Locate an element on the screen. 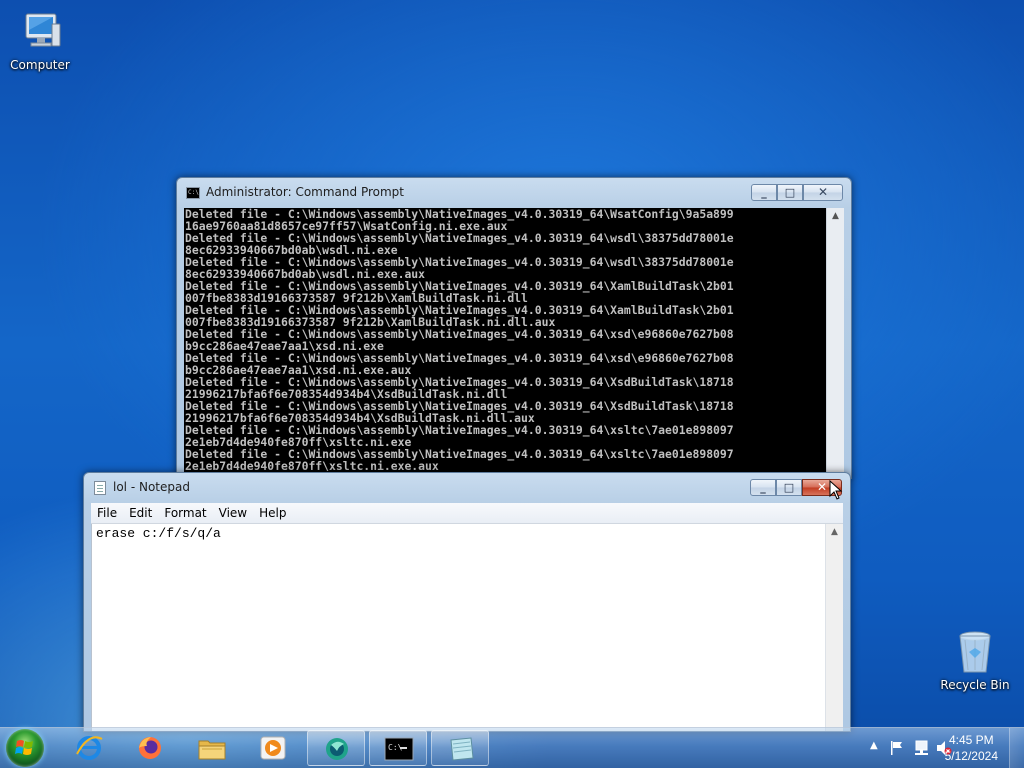 Image resolution: width=1024 pixels, height=768 pixels. app-icon is located at coordinates (337, 749).